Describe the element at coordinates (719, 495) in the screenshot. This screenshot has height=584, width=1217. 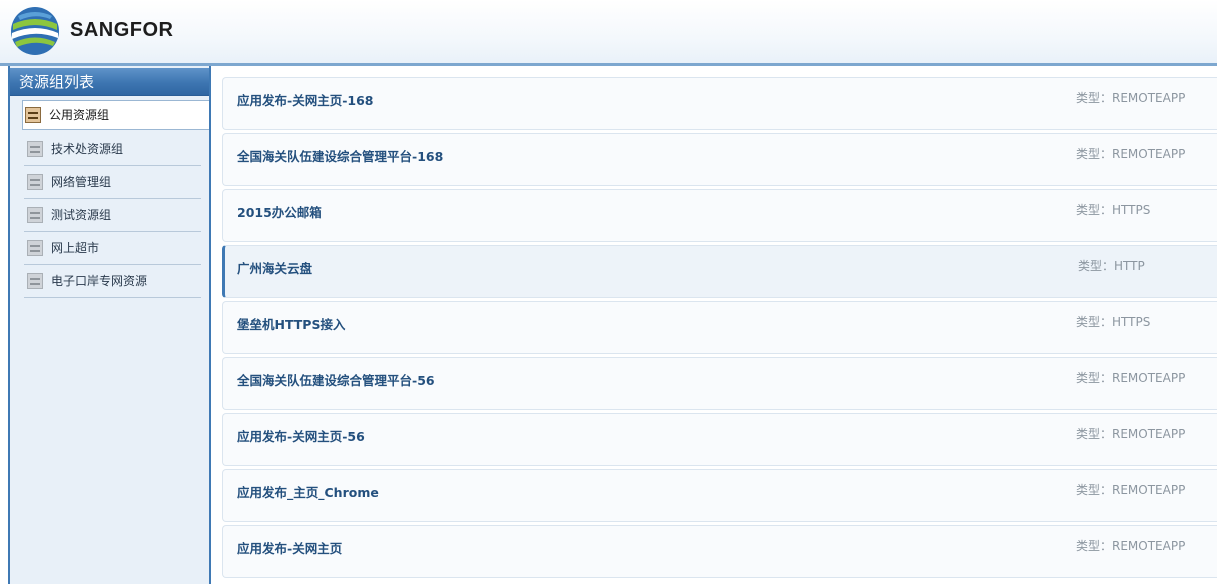
I see `resource-item: 应用发布_主页_Chrome 类型：REMOTEAPP` at that location.